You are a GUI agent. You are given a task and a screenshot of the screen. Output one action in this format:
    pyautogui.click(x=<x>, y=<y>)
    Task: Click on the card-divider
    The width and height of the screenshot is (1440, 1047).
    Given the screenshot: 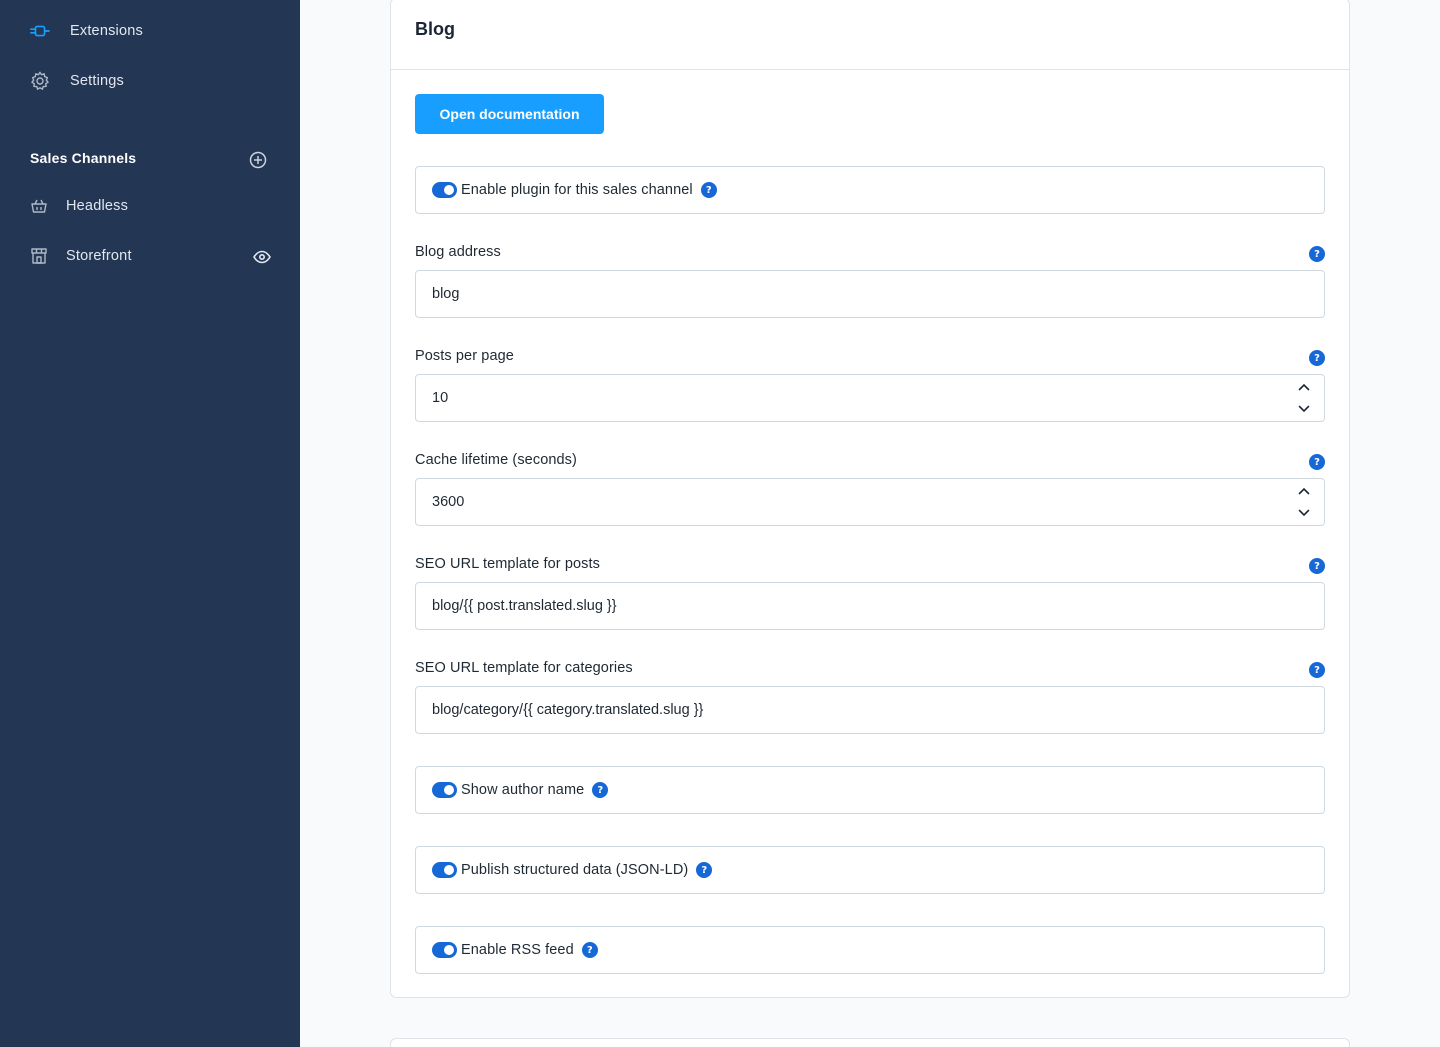 What is the action you would take?
    pyautogui.click(x=870, y=69)
    